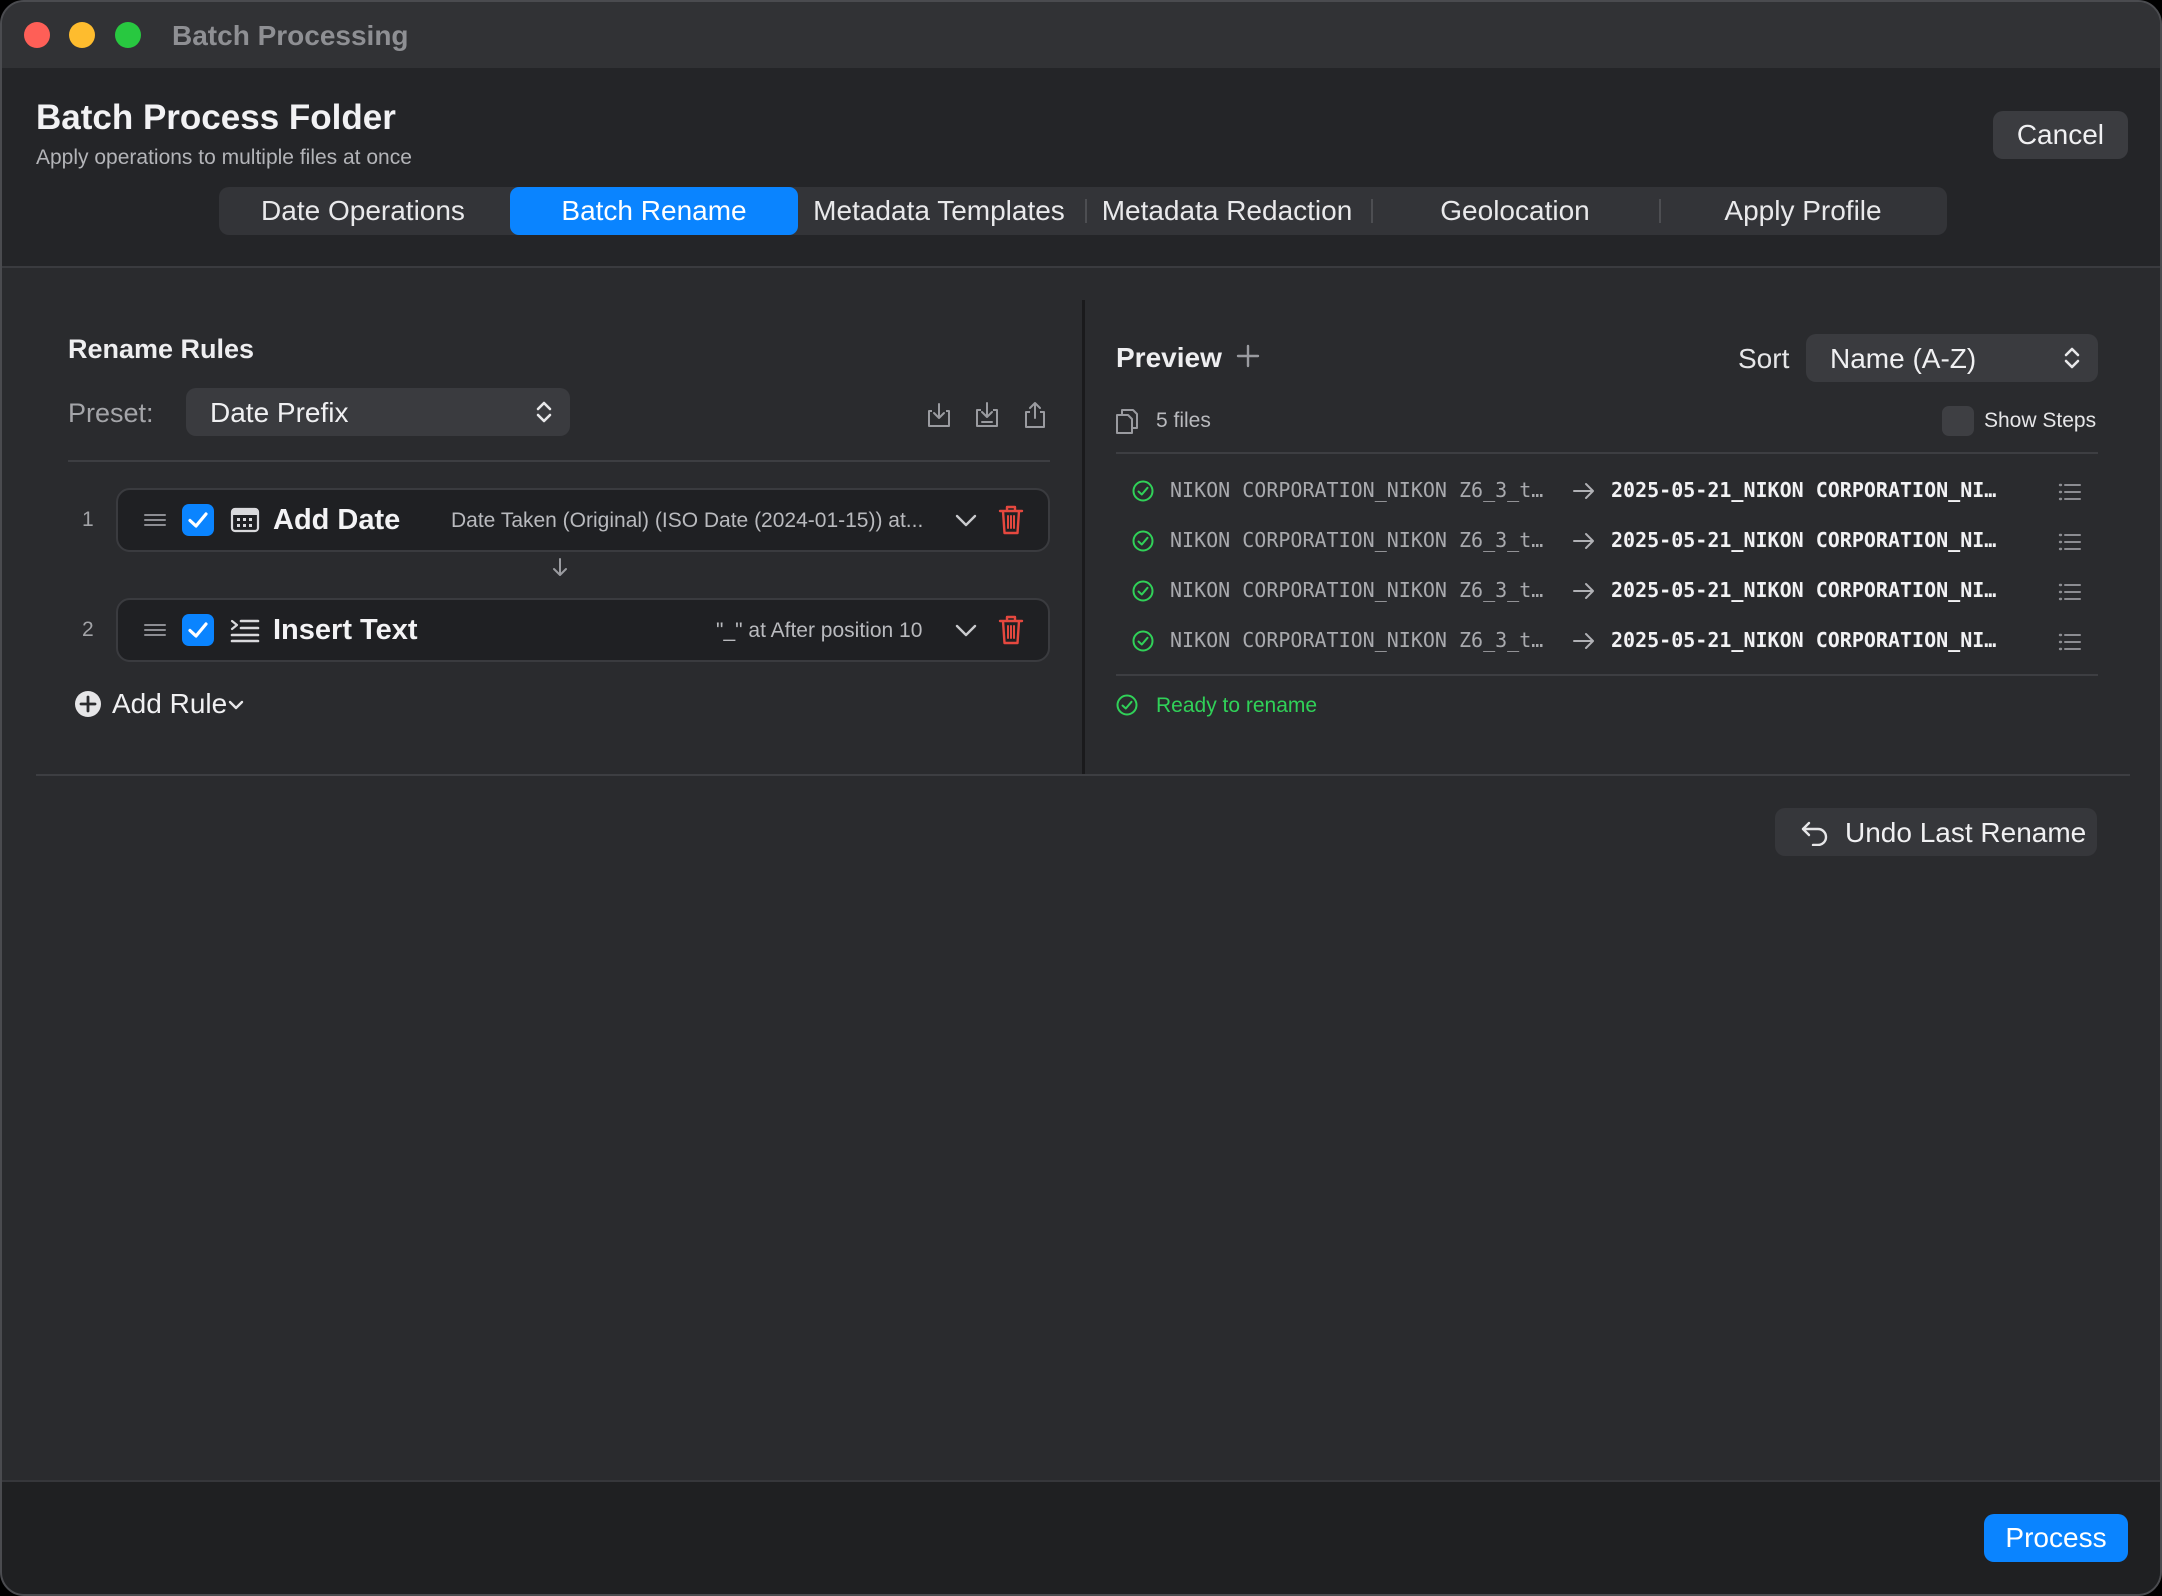  What do you see at coordinates (1083, 537) in the screenshot?
I see `pane-divider` at bounding box center [1083, 537].